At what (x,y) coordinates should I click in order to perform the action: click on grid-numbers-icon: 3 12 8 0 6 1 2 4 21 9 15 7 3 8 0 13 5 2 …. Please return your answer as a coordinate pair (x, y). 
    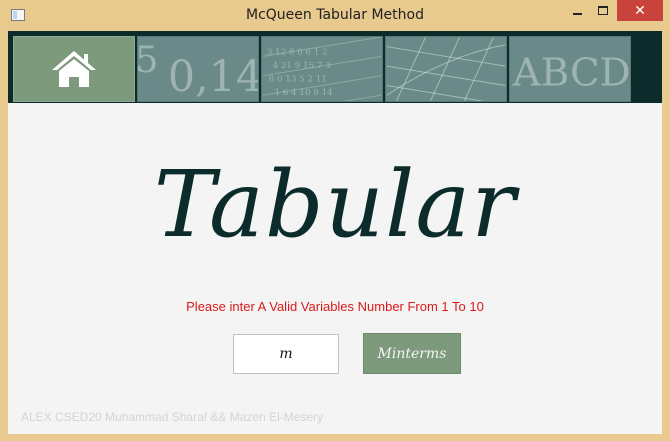
    Looking at the image, I should click on (322, 69).